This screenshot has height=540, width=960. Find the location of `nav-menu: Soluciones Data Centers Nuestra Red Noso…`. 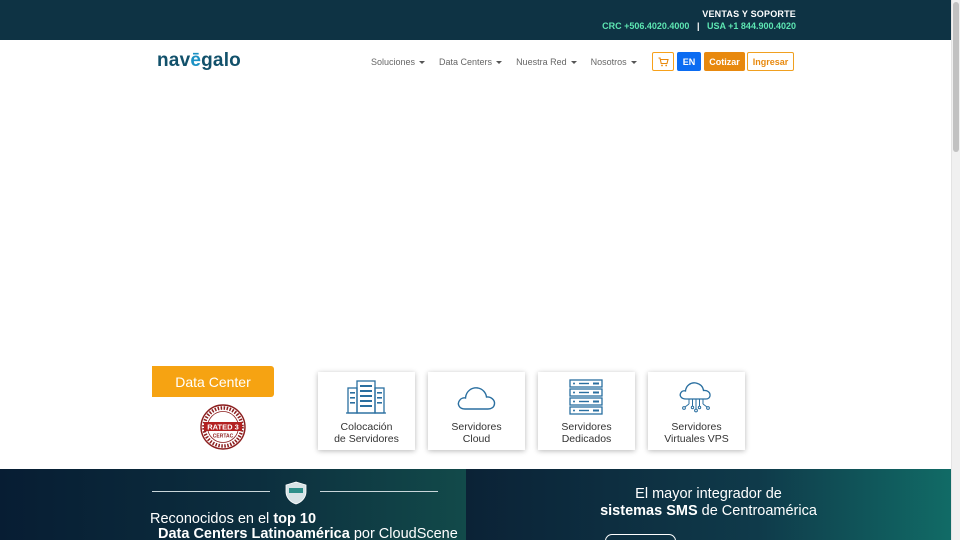

nav-menu: Soluciones Data Centers Nuestra Red Noso… is located at coordinates (504, 62).